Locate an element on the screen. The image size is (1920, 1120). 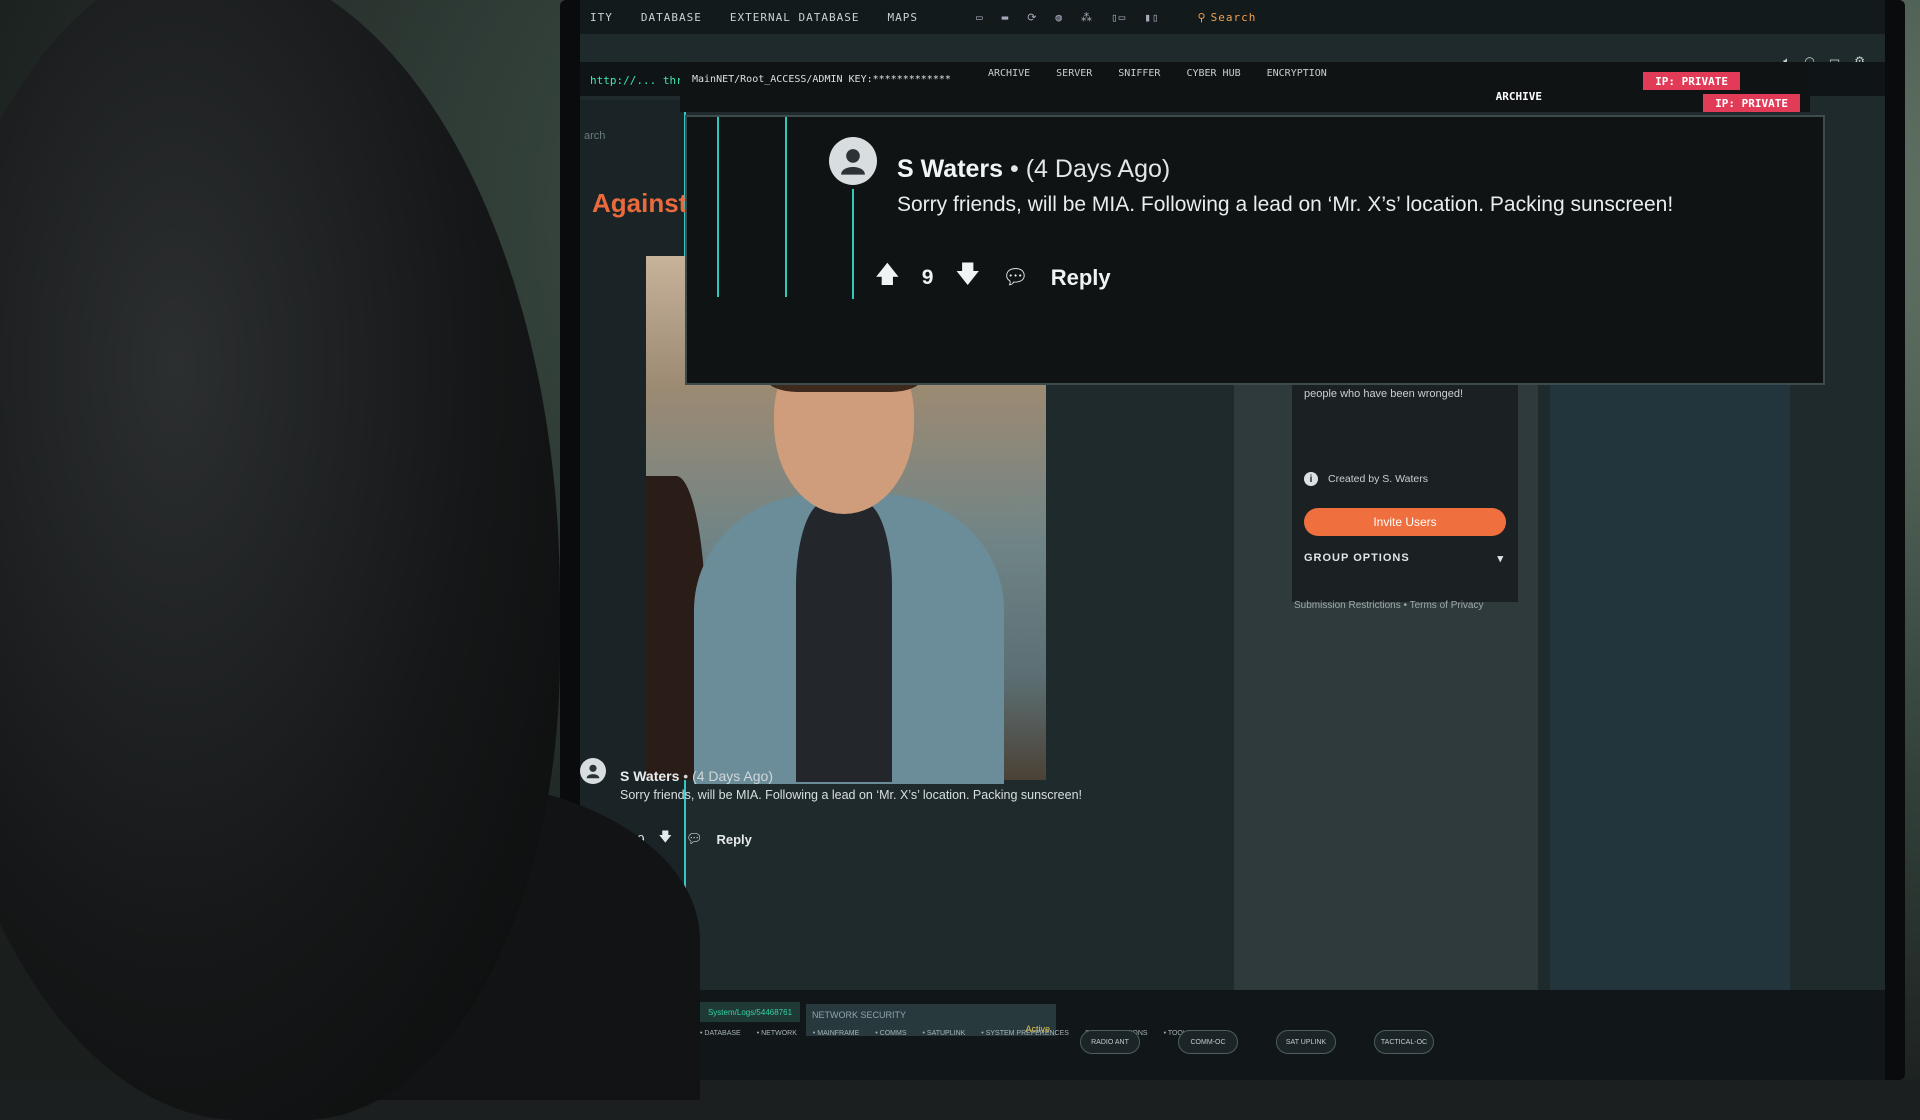
bottom-tab-satuplink: • SATUPLINK is located at coordinates (944, 1033).